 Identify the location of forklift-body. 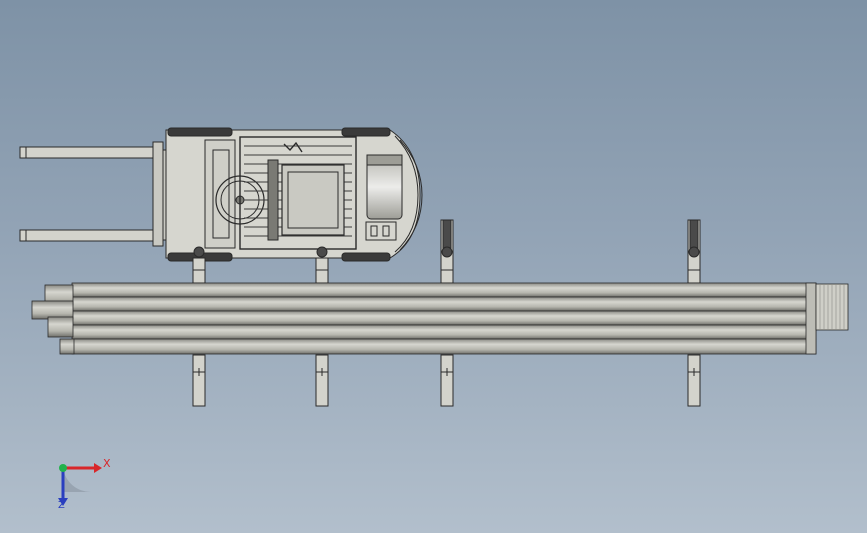
(294, 194).